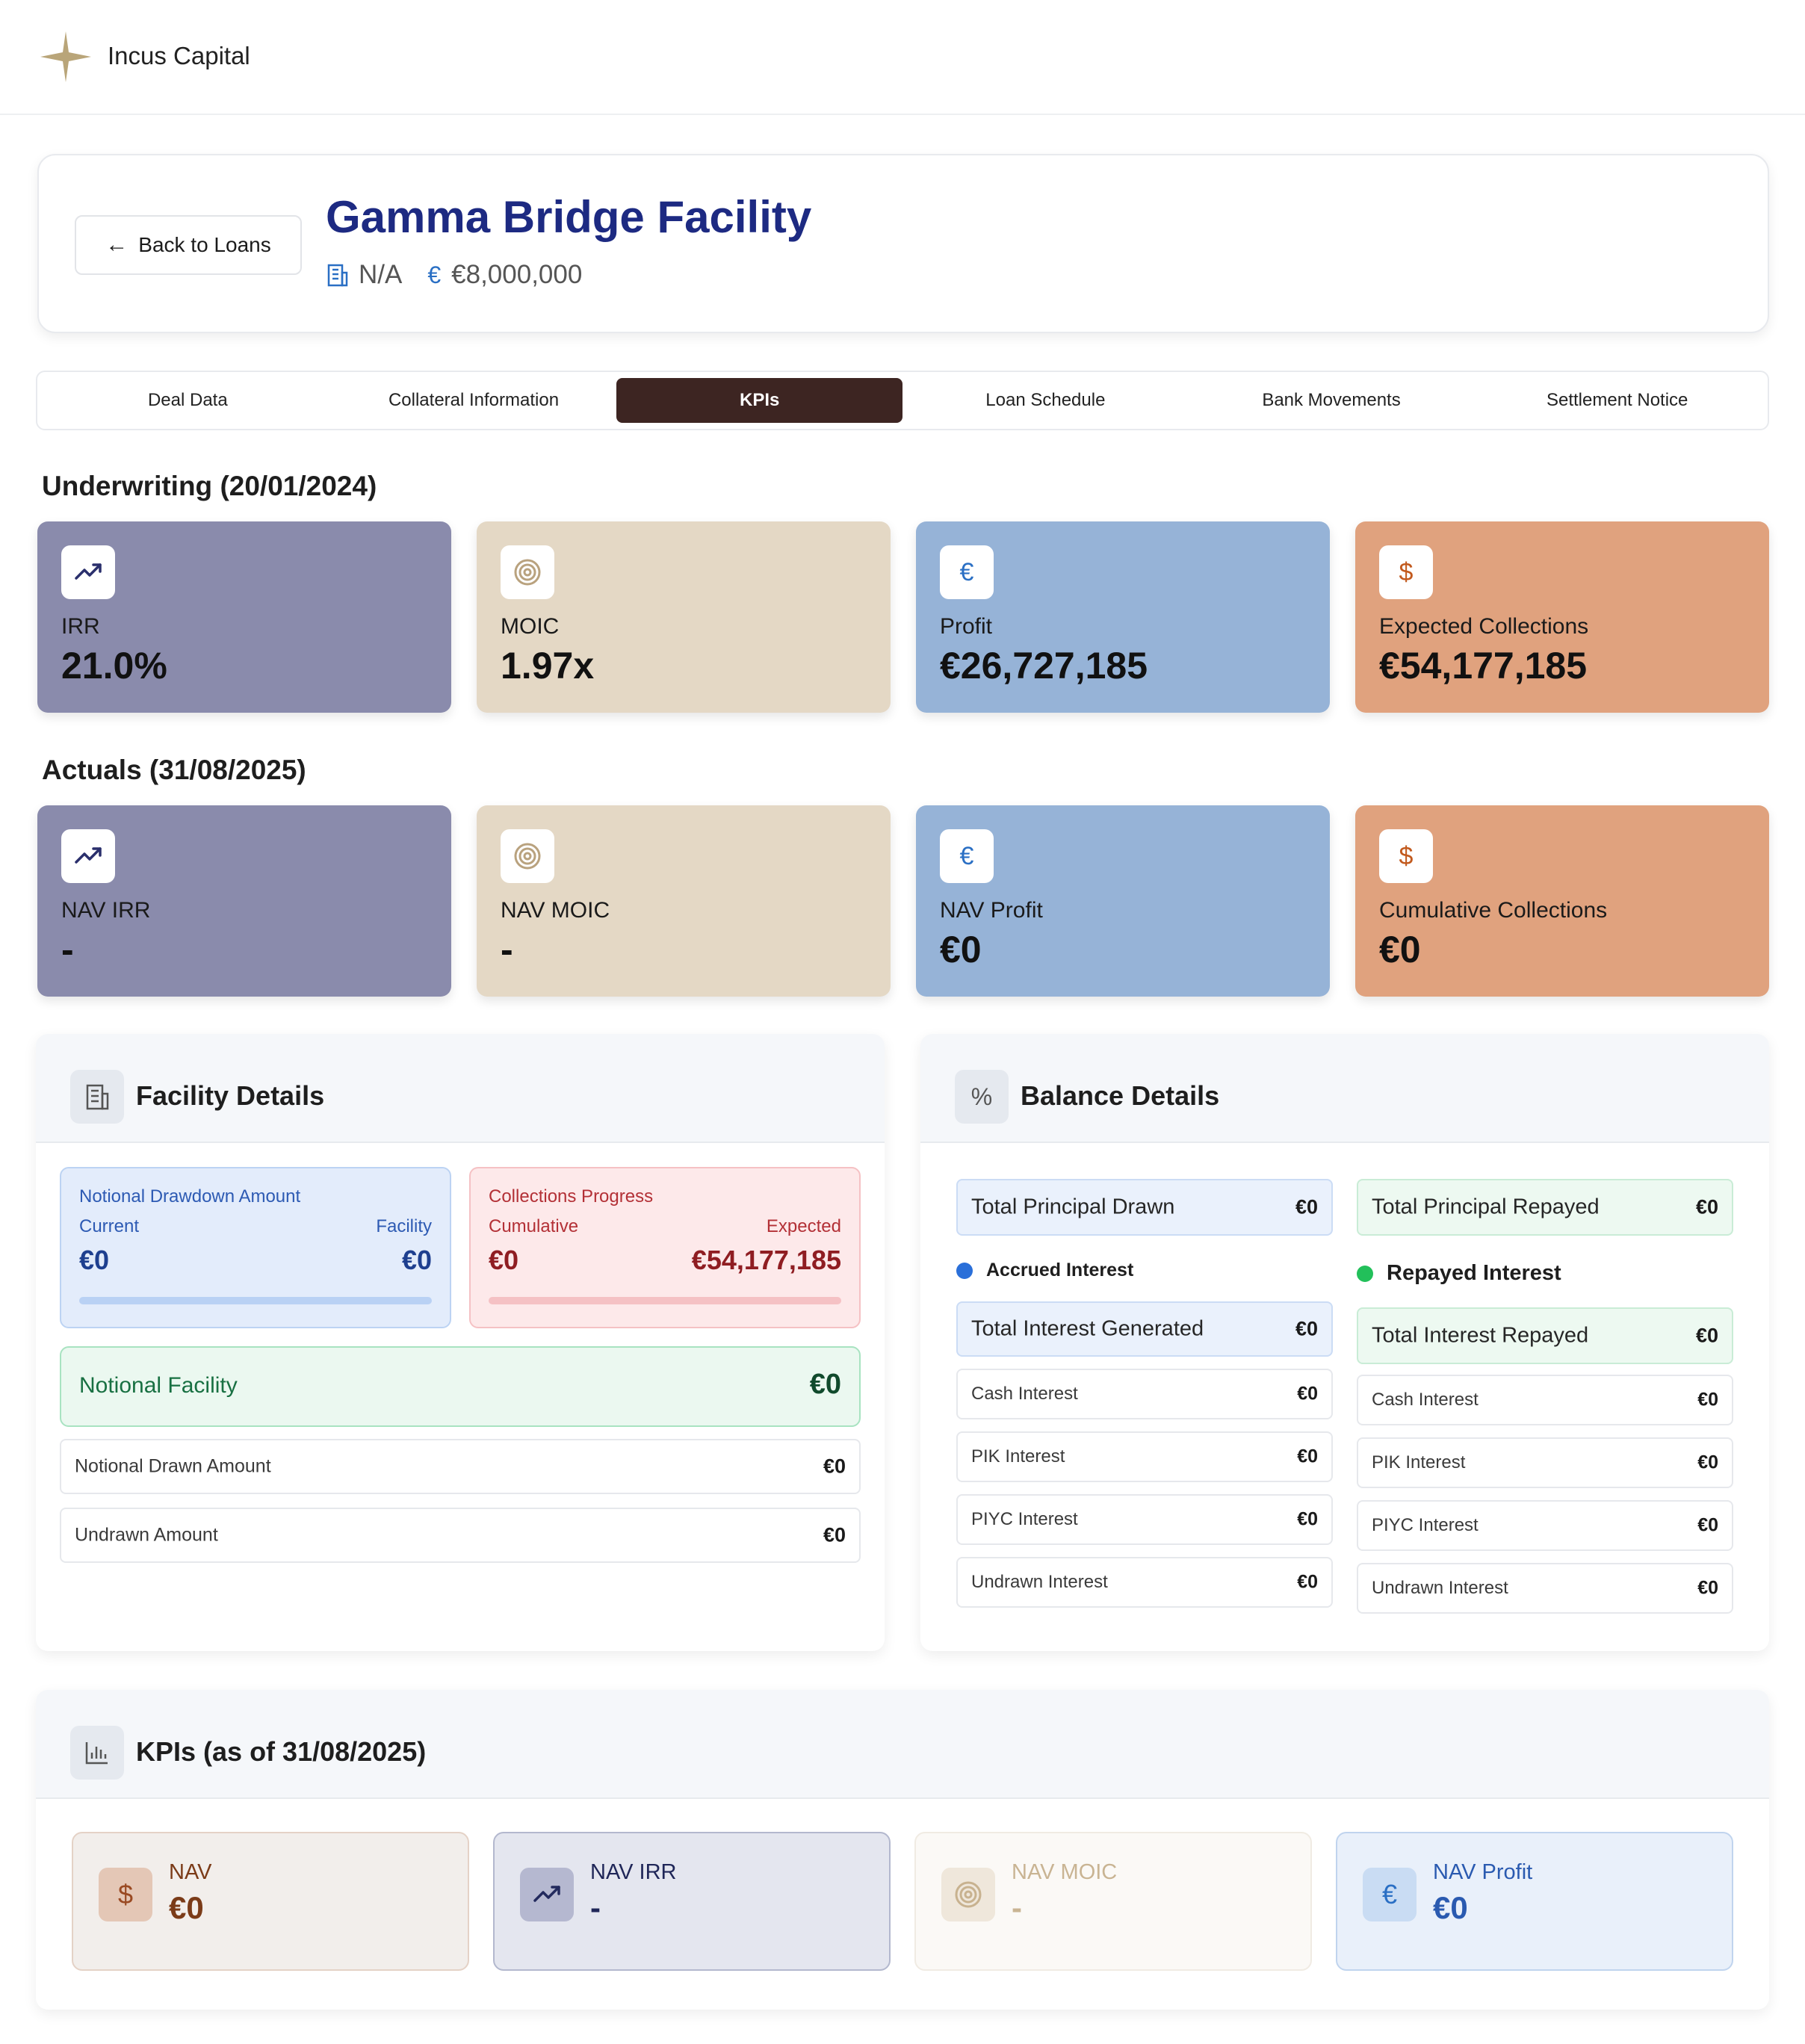 The height and width of the screenshot is (2044, 1805). What do you see at coordinates (684, 617) in the screenshot?
I see `underwriting-moic-card: MOIC 1.97x` at bounding box center [684, 617].